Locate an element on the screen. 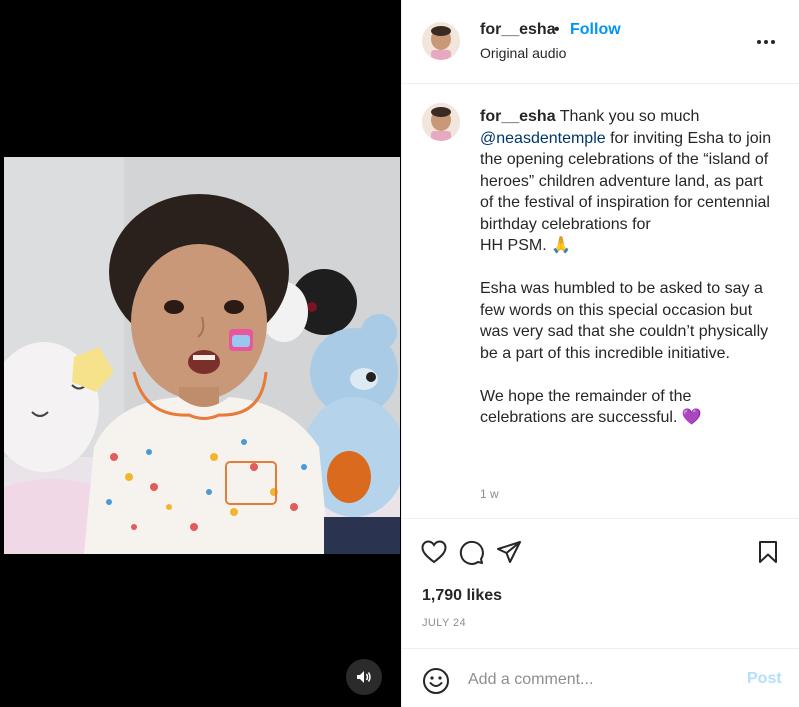 The height and width of the screenshot is (707, 799). mute-button is located at coordinates (364, 677).